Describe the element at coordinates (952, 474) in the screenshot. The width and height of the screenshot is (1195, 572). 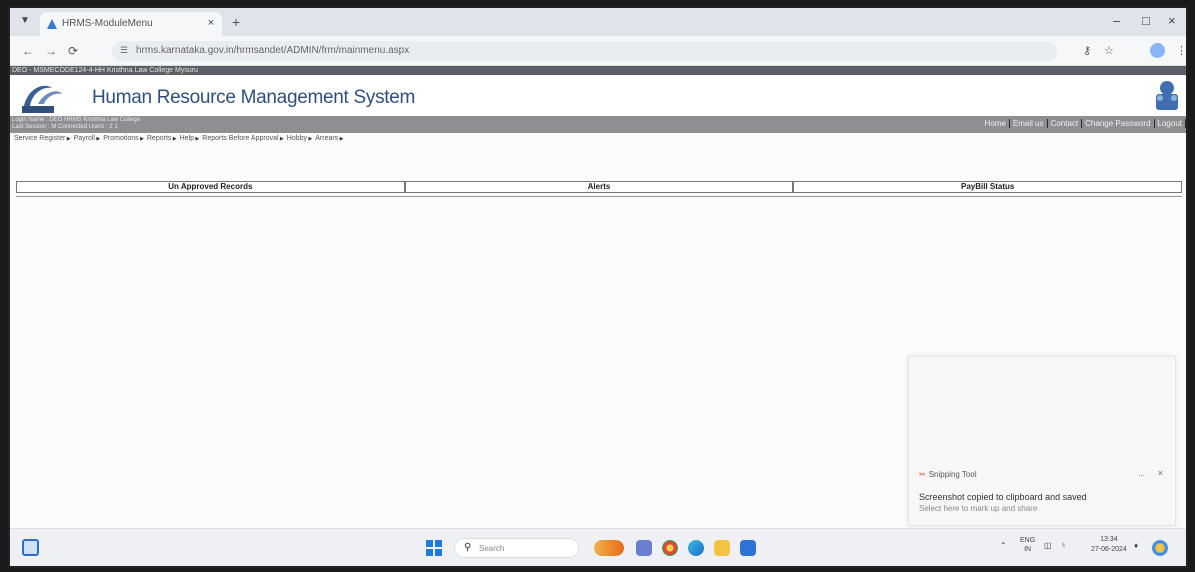
I see `toast-app-name: Snipping Tool` at that location.